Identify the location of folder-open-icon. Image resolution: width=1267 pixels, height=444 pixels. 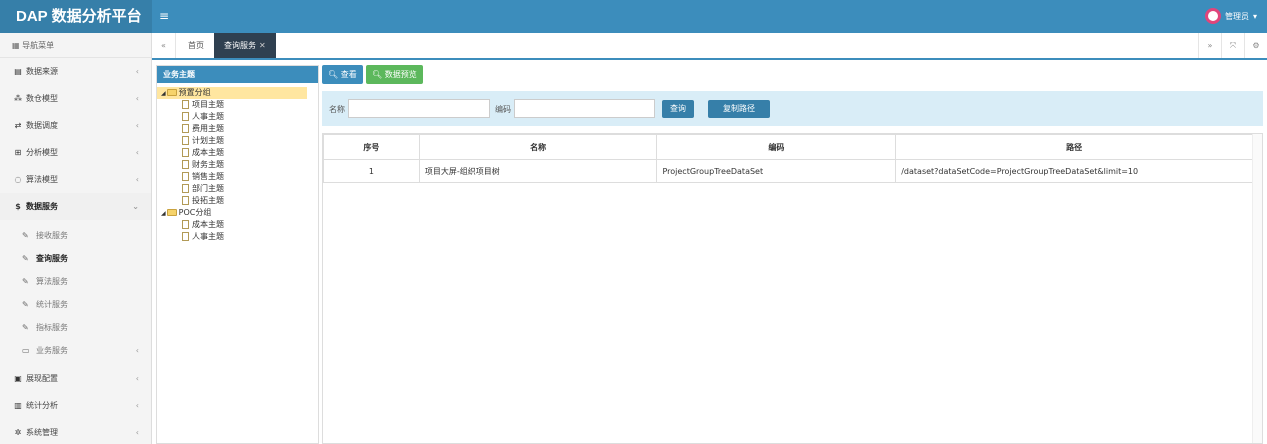
(171, 212).